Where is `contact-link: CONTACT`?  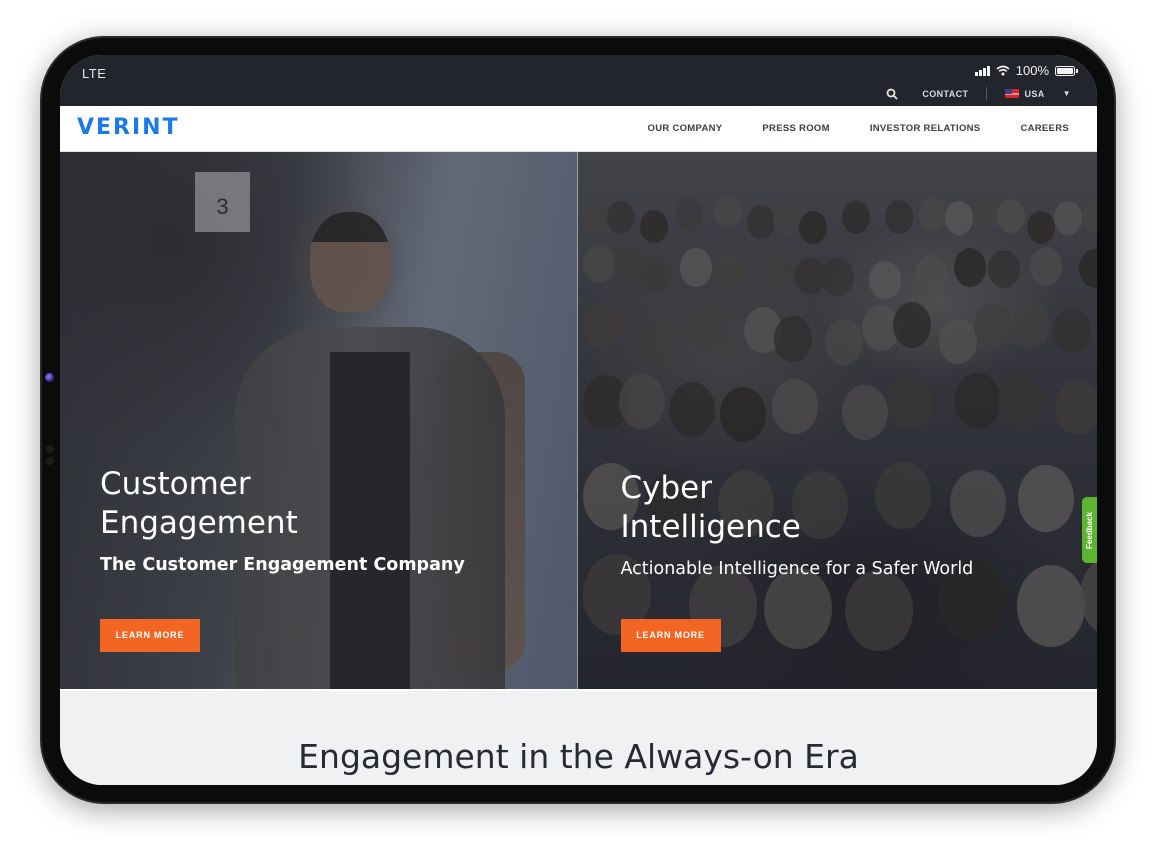
contact-link: CONTACT is located at coordinates (945, 94).